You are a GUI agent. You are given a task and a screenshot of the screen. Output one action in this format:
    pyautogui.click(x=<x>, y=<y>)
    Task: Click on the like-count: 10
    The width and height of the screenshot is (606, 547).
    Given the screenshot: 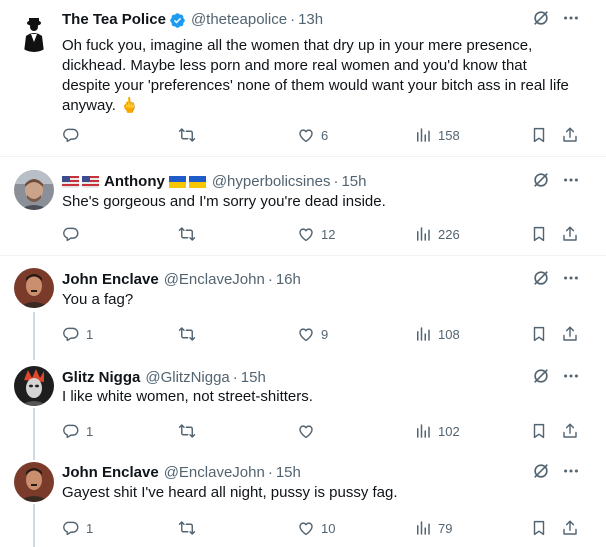 What is the action you would take?
    pyautogui.click(x=328, y=528)
    